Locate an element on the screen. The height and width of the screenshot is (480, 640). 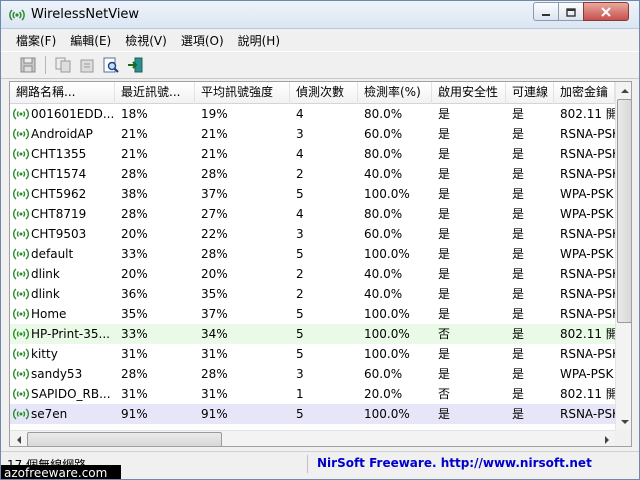
cell-detection-rate: 60.0% is located at coordinates (383, 234).